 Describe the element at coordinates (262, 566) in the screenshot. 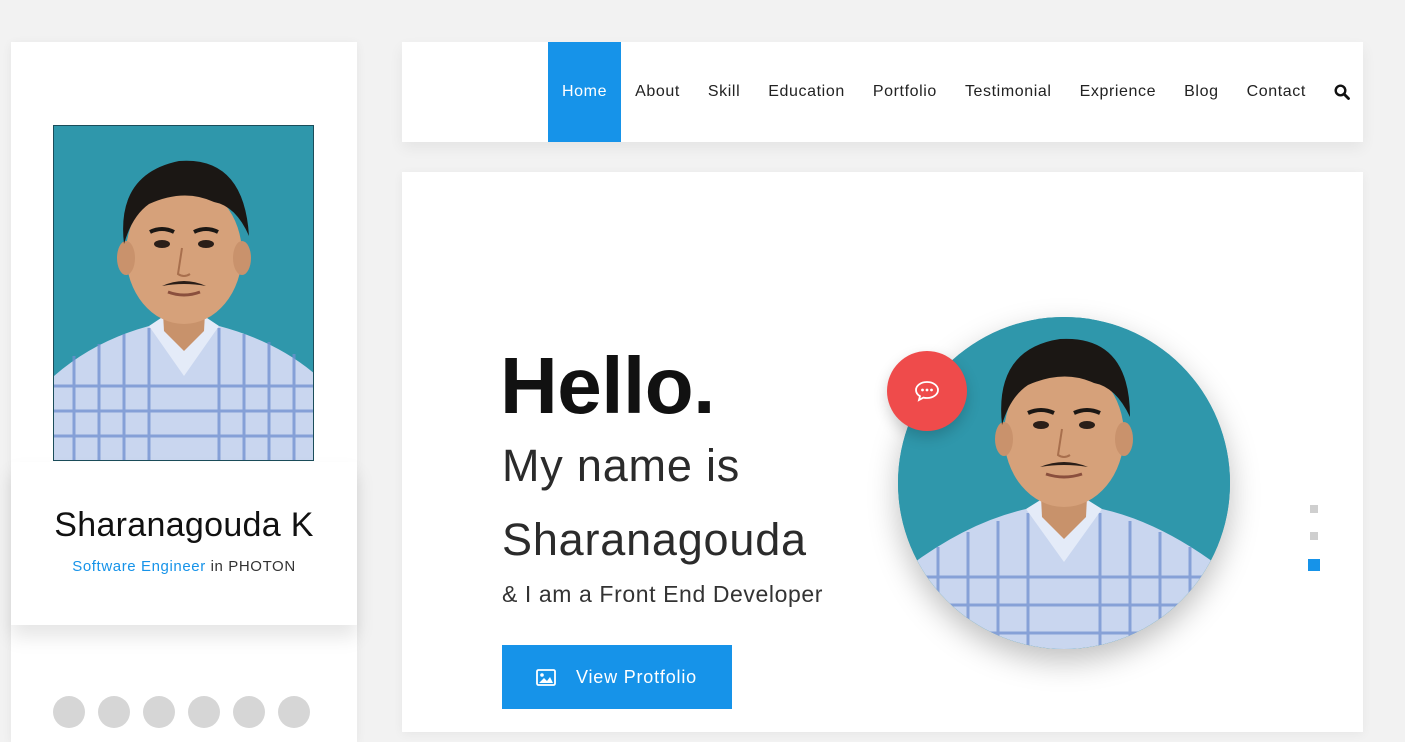

I see `company-name: PHOTON` at that location.